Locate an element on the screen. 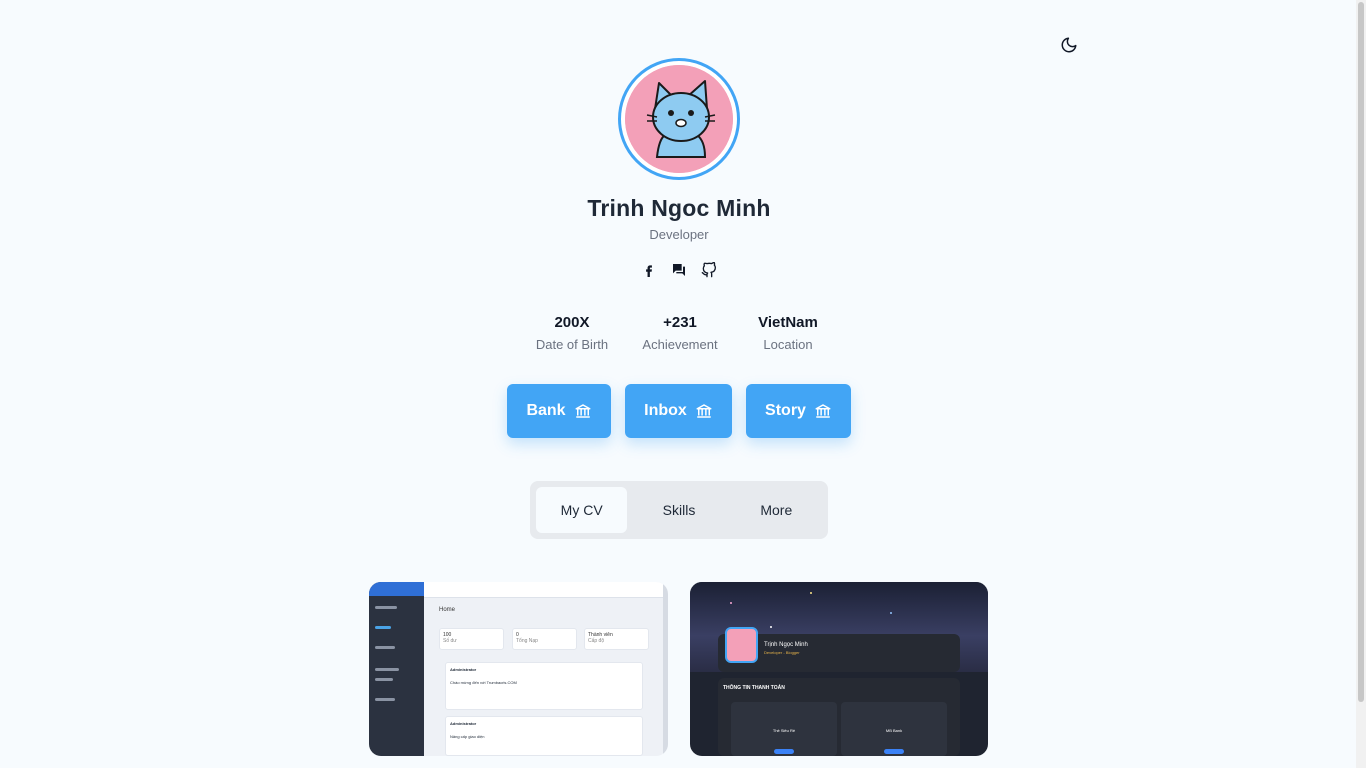  stat-location: VietNam Location is located at coordinates (788, 333).